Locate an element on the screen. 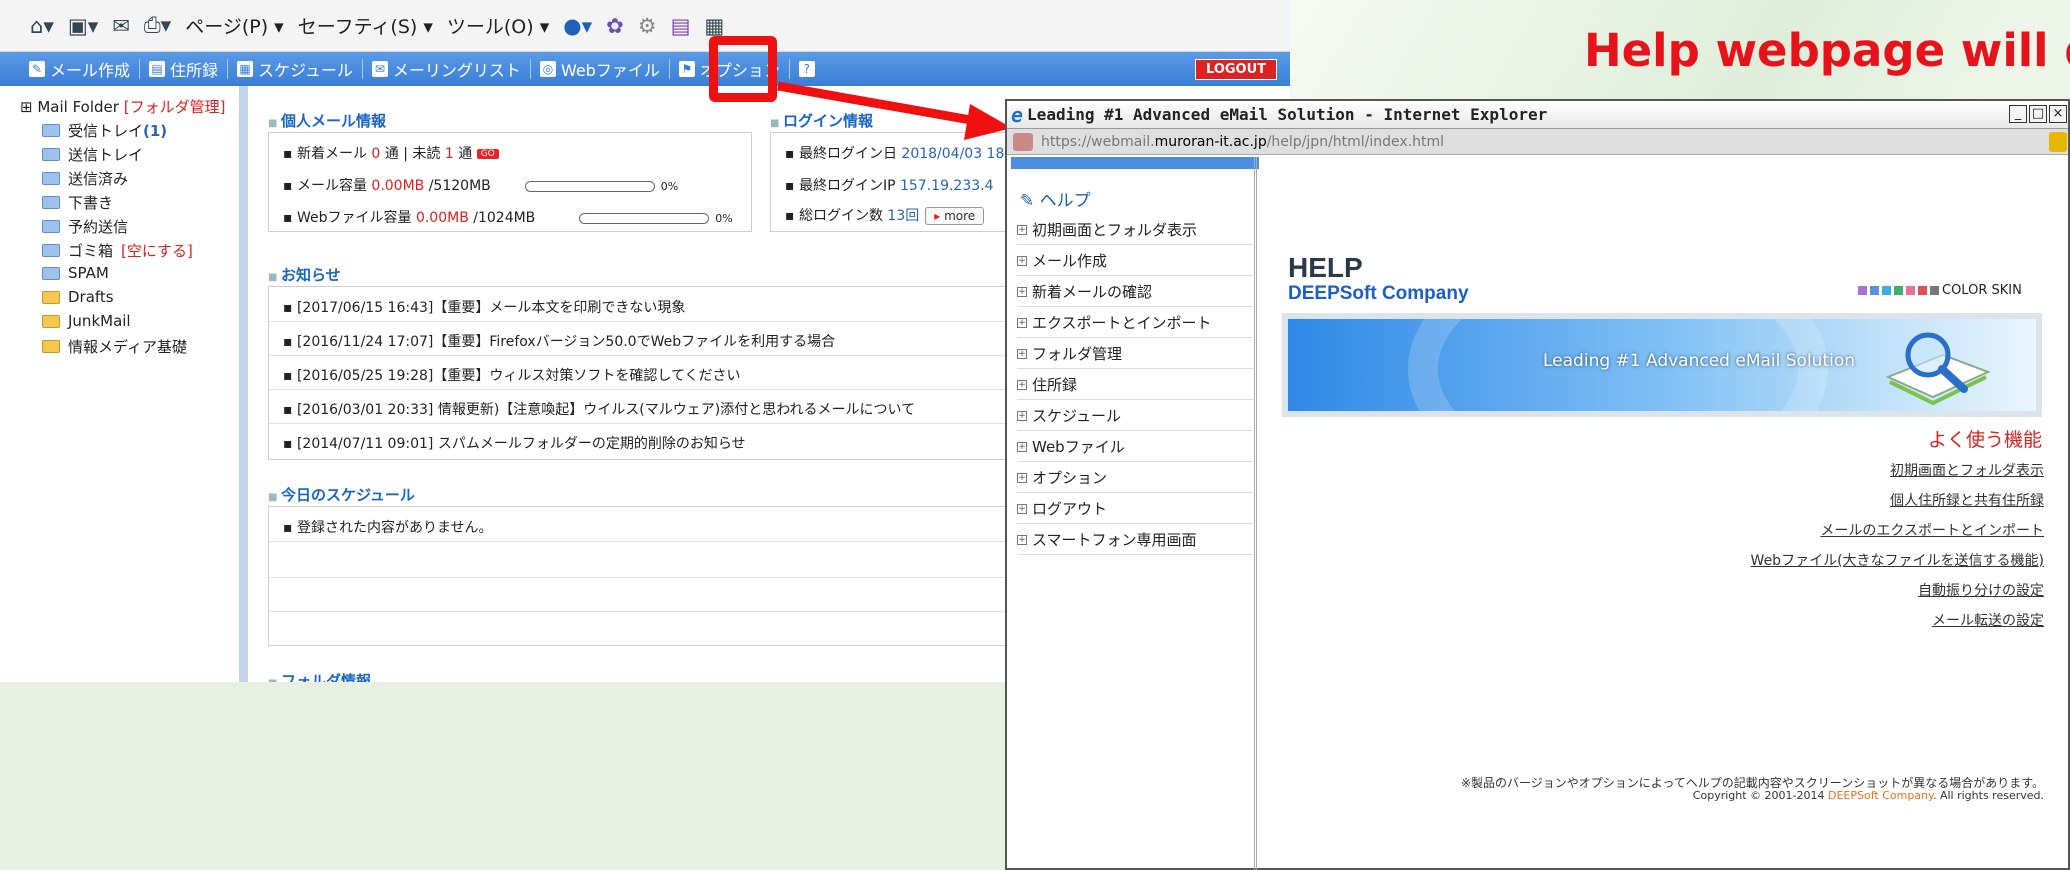 The width and height of the screenshot is (2070, 870). help-nav-item: + スマートフォン専用画面 is located at coordinates (1135, 540).